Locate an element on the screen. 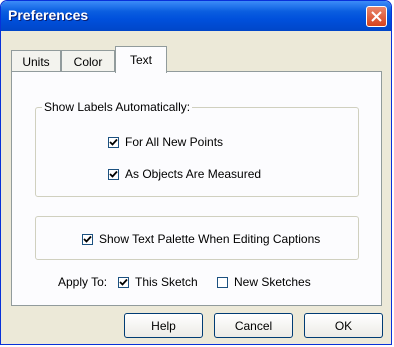 The width and height of the screenshot is (394, 347). new-sketches-option: New Sketches is located at coordinates (264, 282).